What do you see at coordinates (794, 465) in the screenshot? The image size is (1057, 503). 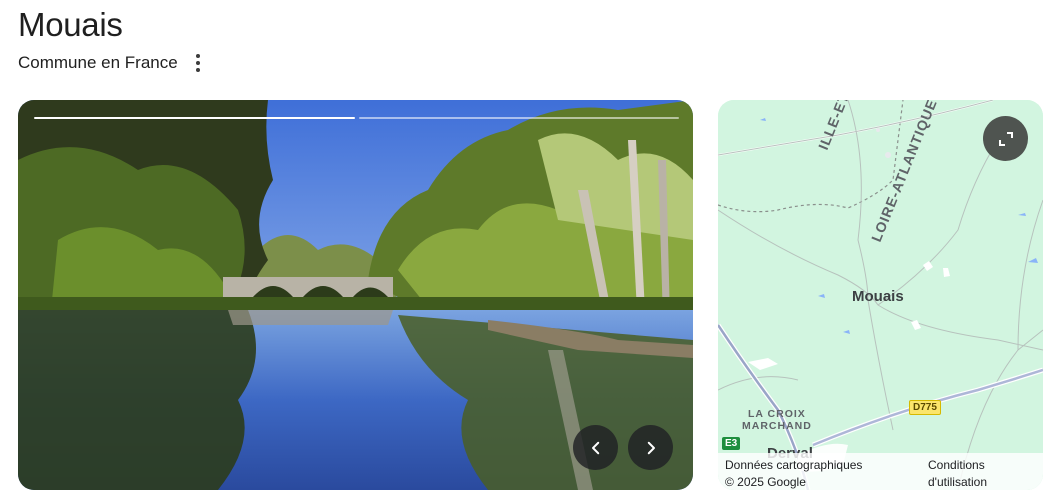 I see `map-data-credit-line1: Données cartographiques` at bounding box center [794, 465].